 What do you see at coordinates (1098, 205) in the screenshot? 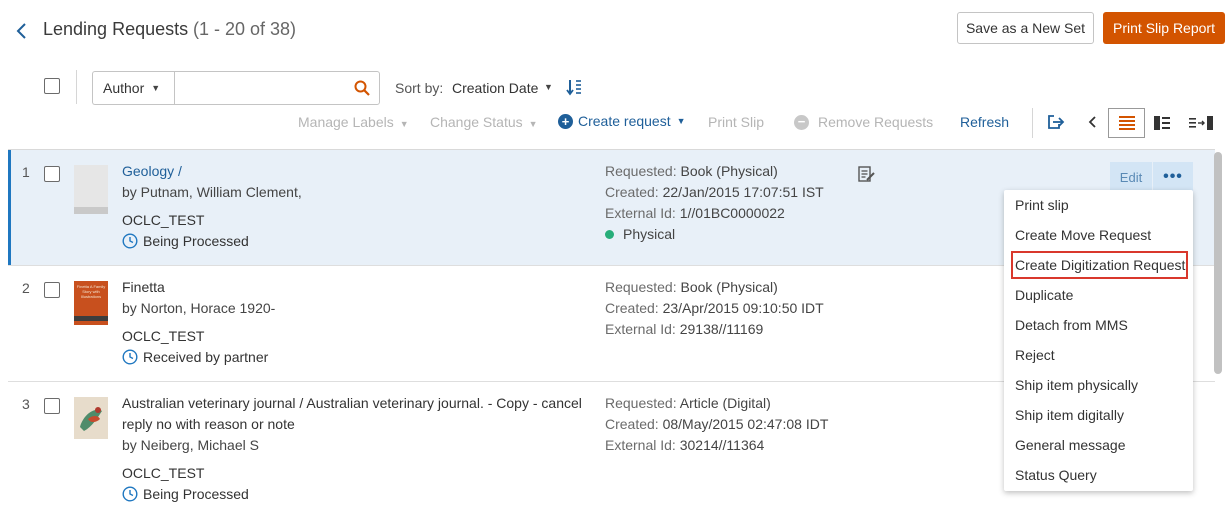
I see `menu-item-print-slip: Print slip` at bounding box center [1098, 205].